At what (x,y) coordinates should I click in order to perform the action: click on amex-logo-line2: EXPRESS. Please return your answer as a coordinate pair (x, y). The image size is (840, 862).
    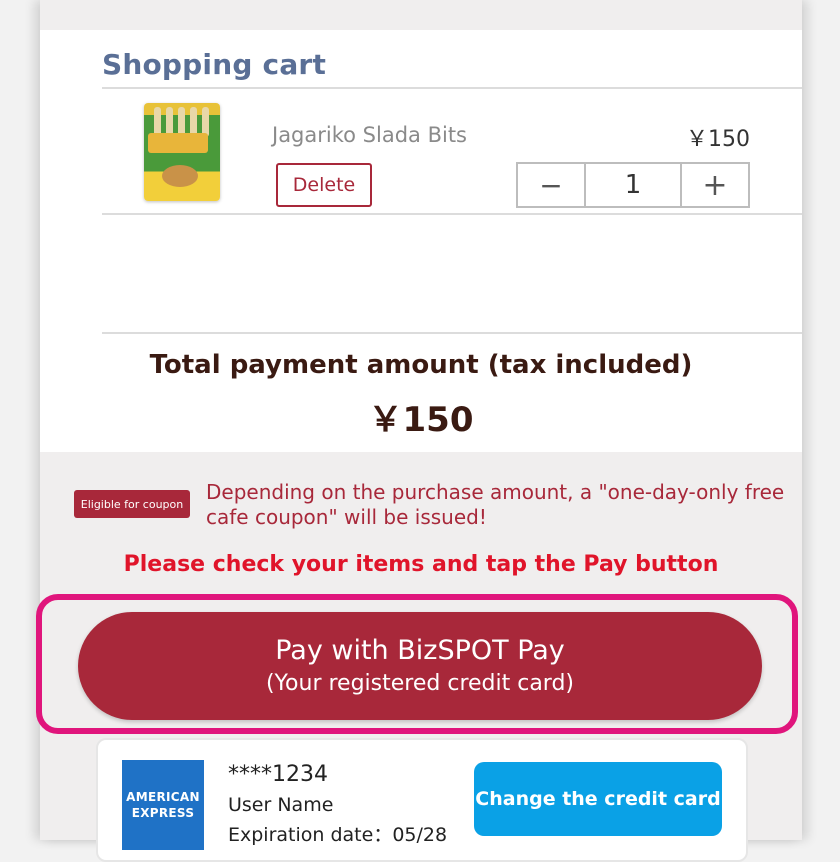
    Looking at the image, I should click on (163, 813).